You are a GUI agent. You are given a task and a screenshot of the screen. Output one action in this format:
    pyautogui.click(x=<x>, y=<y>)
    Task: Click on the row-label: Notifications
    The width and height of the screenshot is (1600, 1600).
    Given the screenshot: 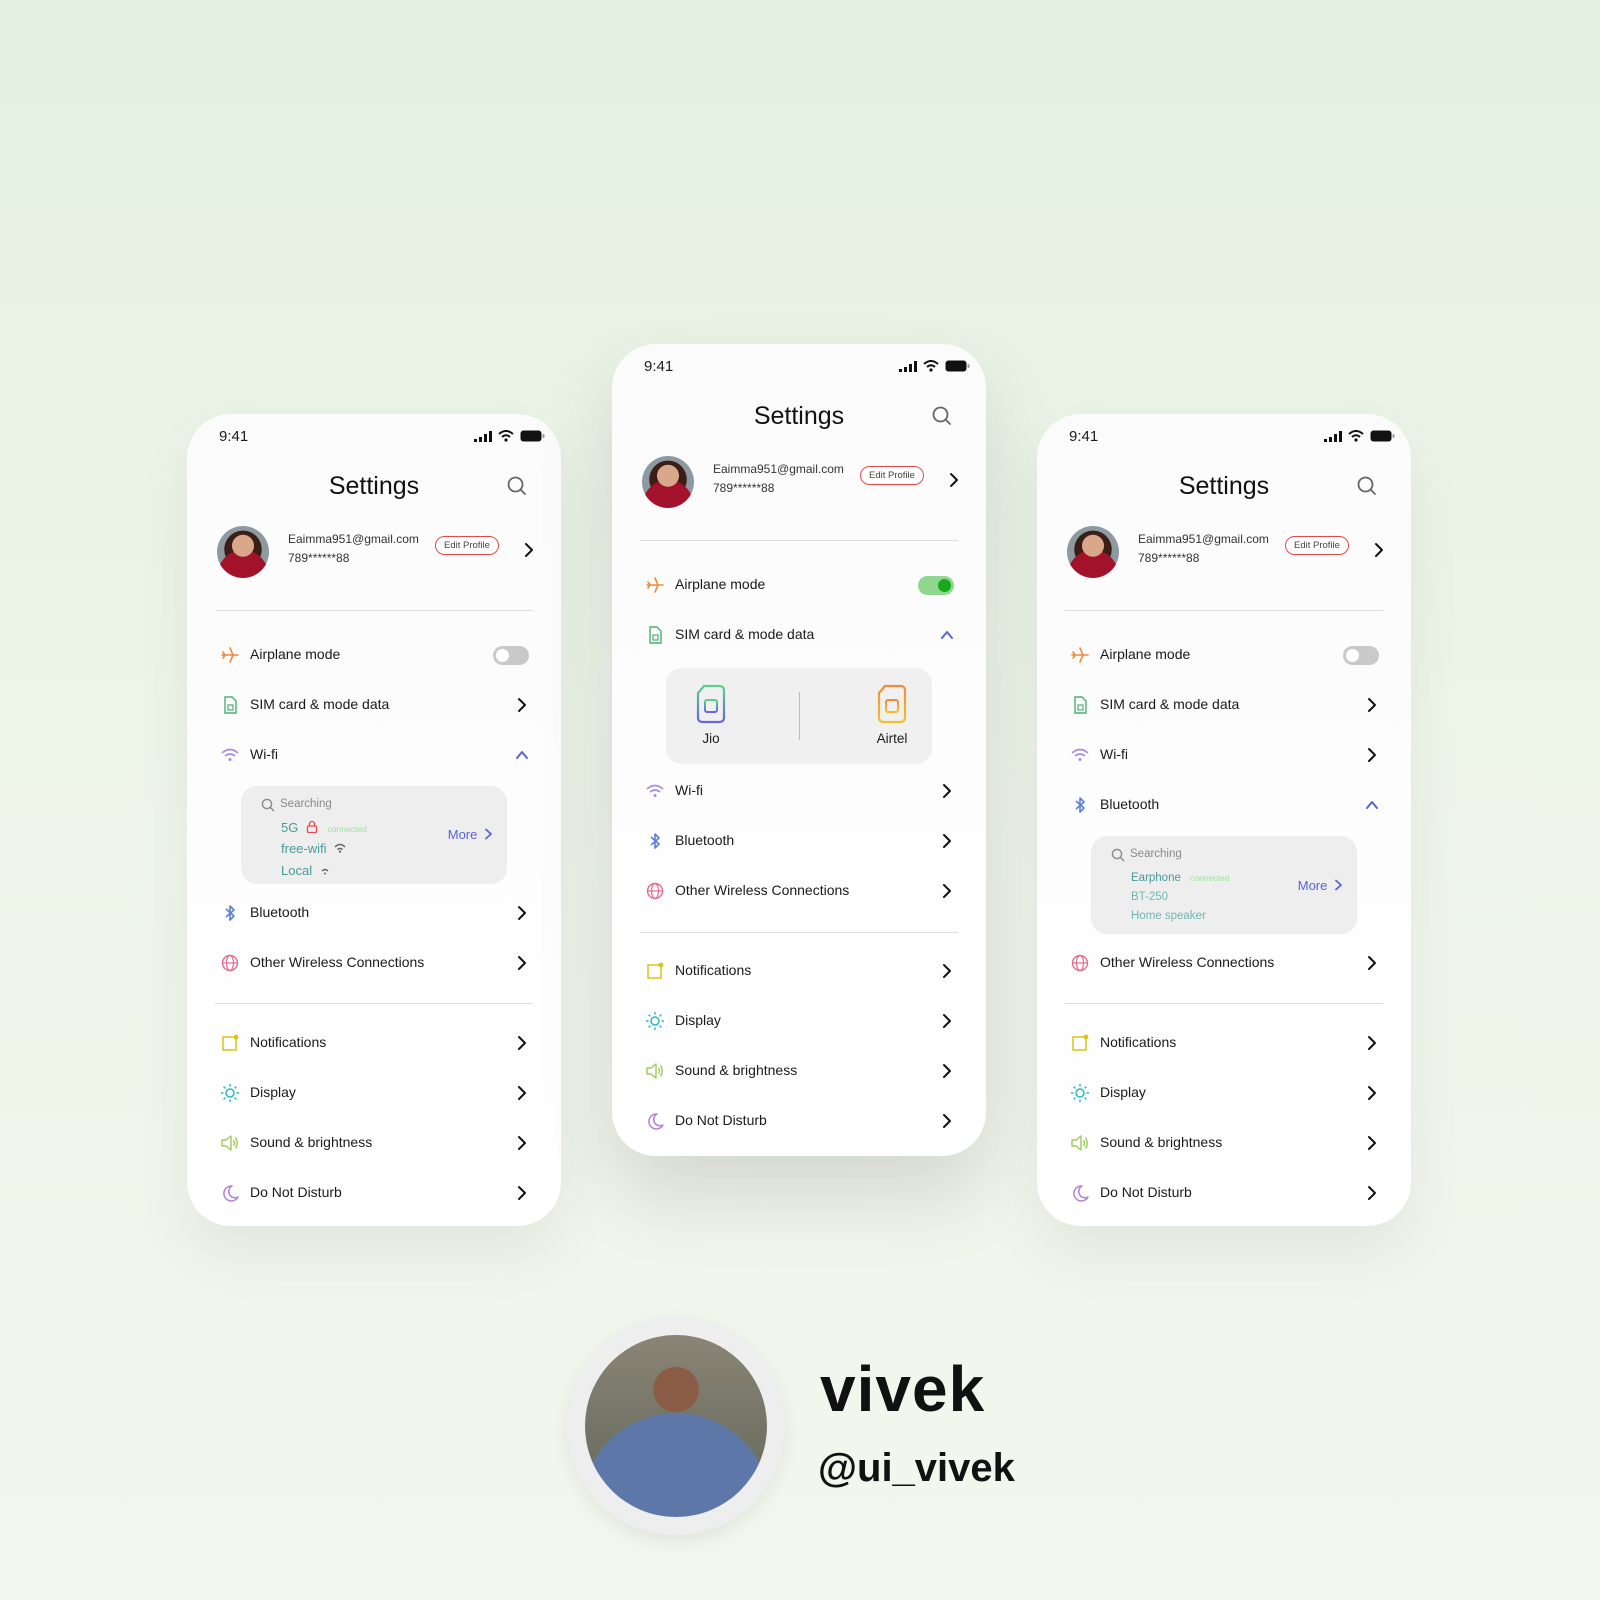 What is the action you would take?
    pyautogui.click(x=1138, y=1042)
    